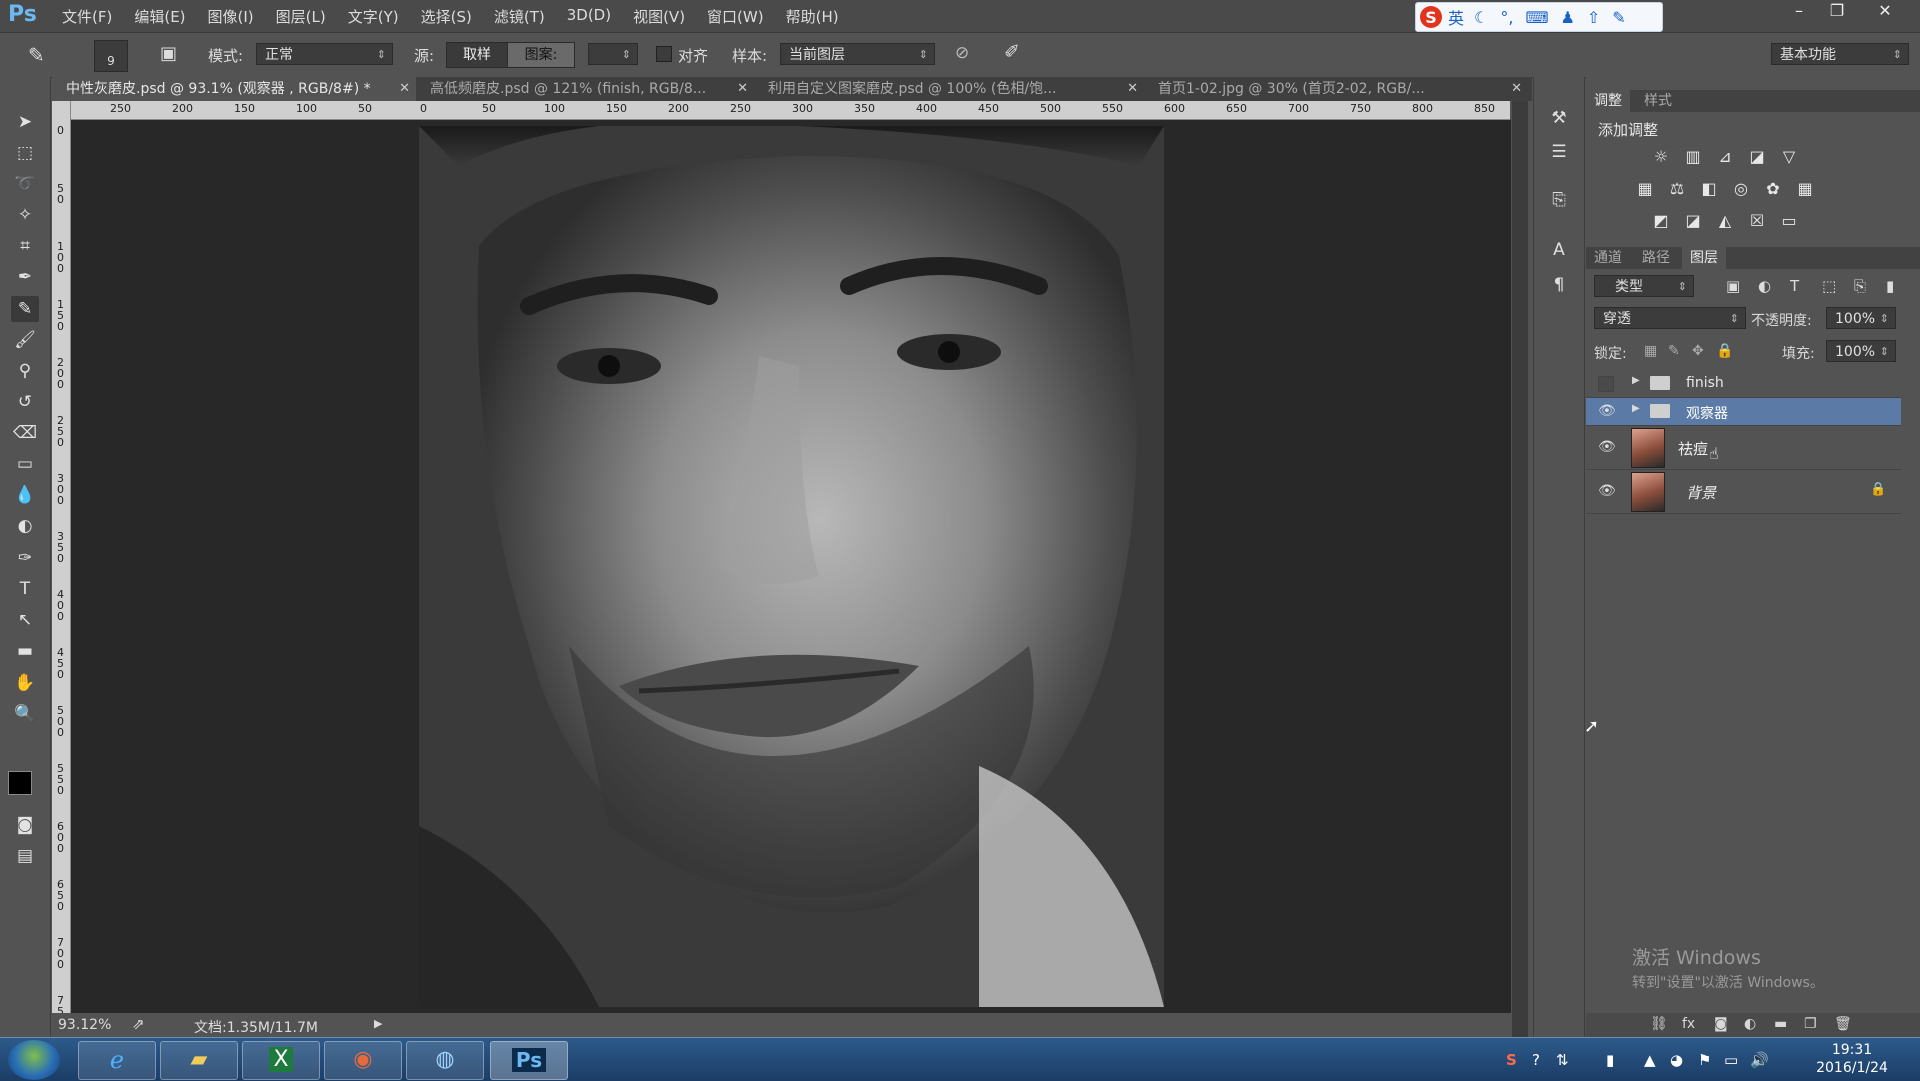  I want to click on help-tray-icon: ?, so click(1536, 1060).